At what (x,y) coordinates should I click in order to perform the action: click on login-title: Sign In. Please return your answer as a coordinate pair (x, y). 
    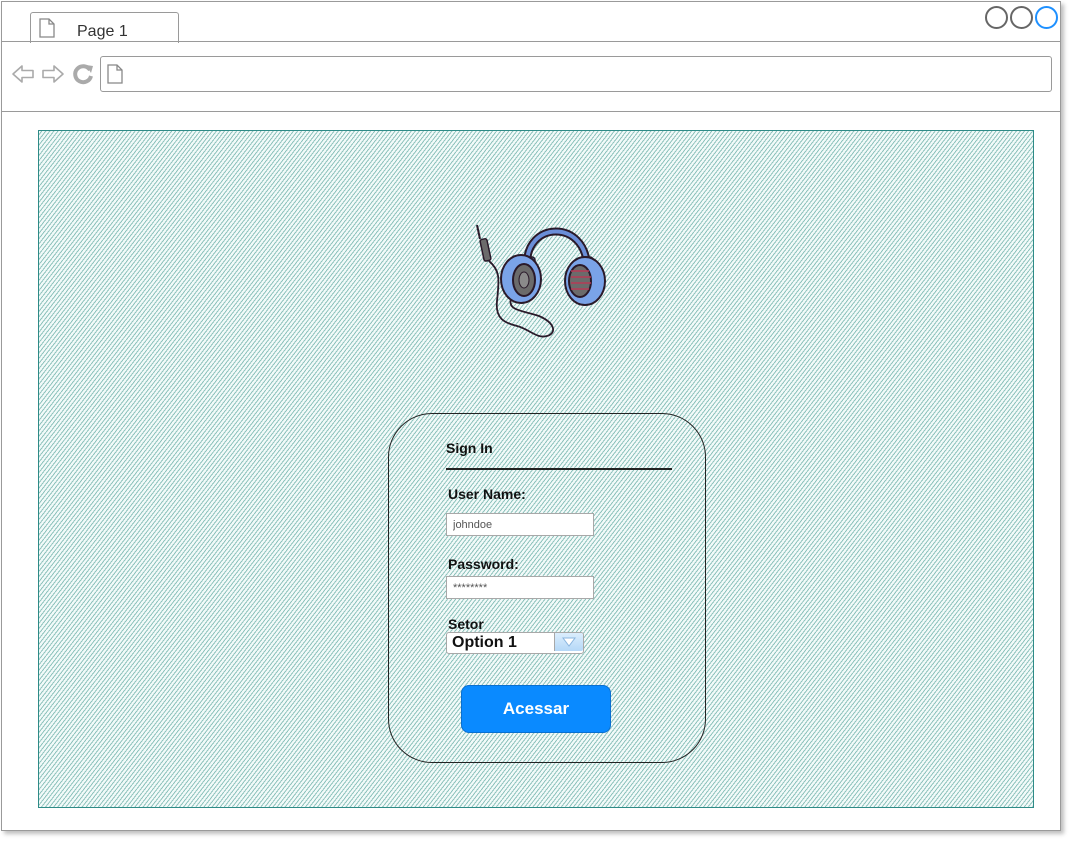
    Looking at the image, I should click on (469, 448).